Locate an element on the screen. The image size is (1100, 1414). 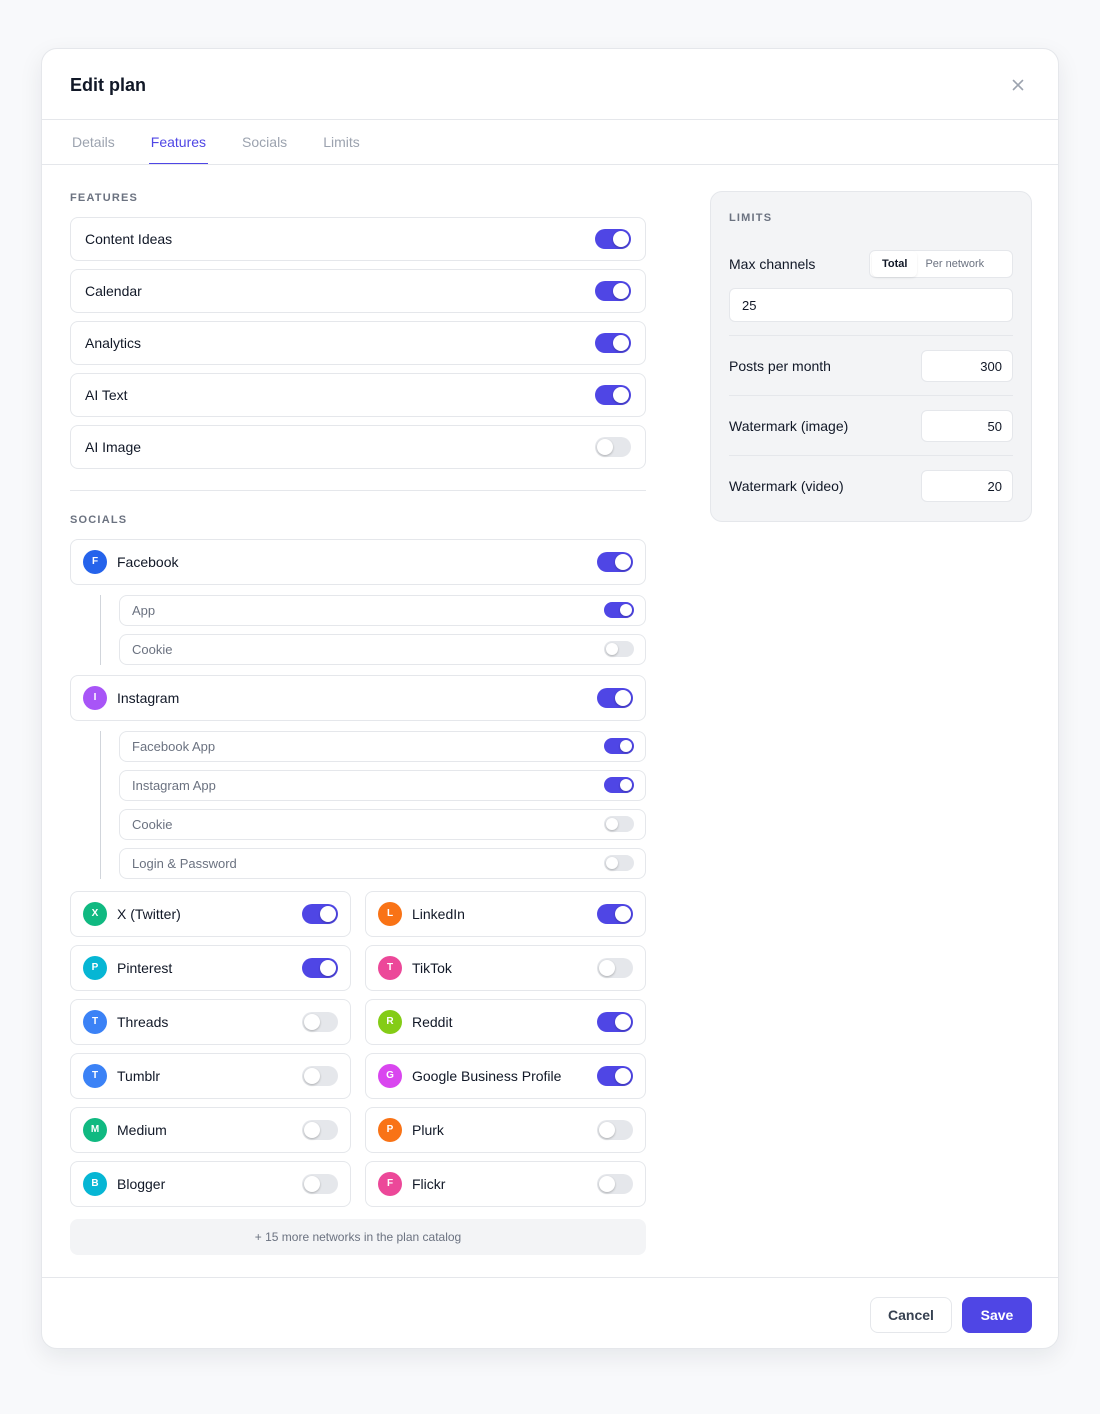
social-toggle-x-twitter is located at coordinates (320, 914).